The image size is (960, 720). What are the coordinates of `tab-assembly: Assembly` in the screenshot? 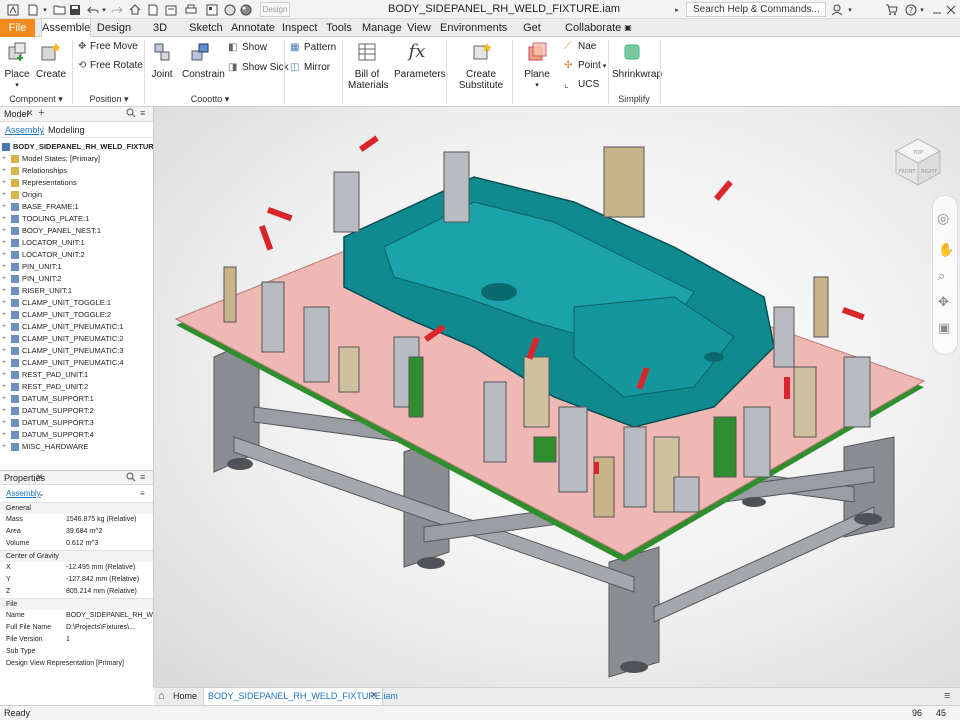 It's located at (24, 130).